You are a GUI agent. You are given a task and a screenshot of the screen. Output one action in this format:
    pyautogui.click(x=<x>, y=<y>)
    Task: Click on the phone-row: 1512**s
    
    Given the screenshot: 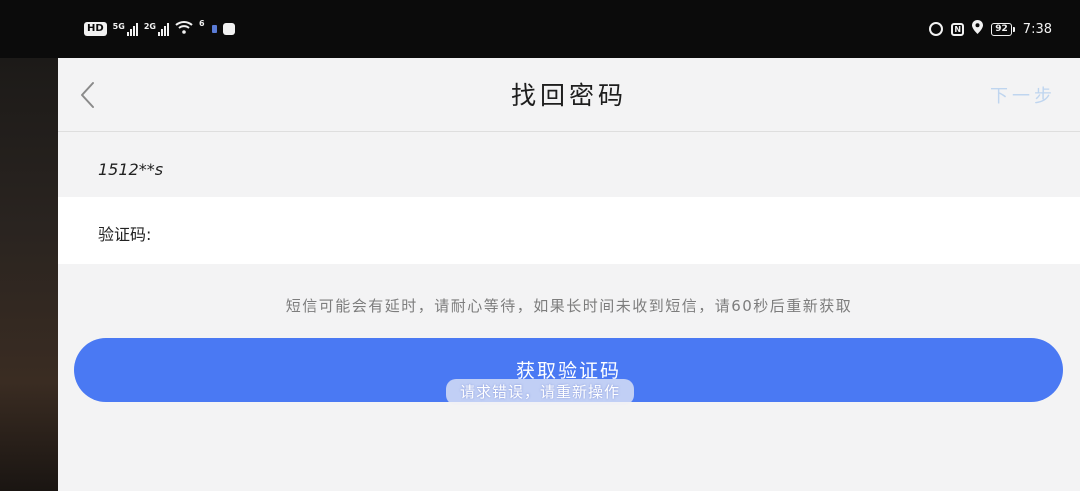 What is the action you would take?
    pyautogui.click(x=569, y=164)
    